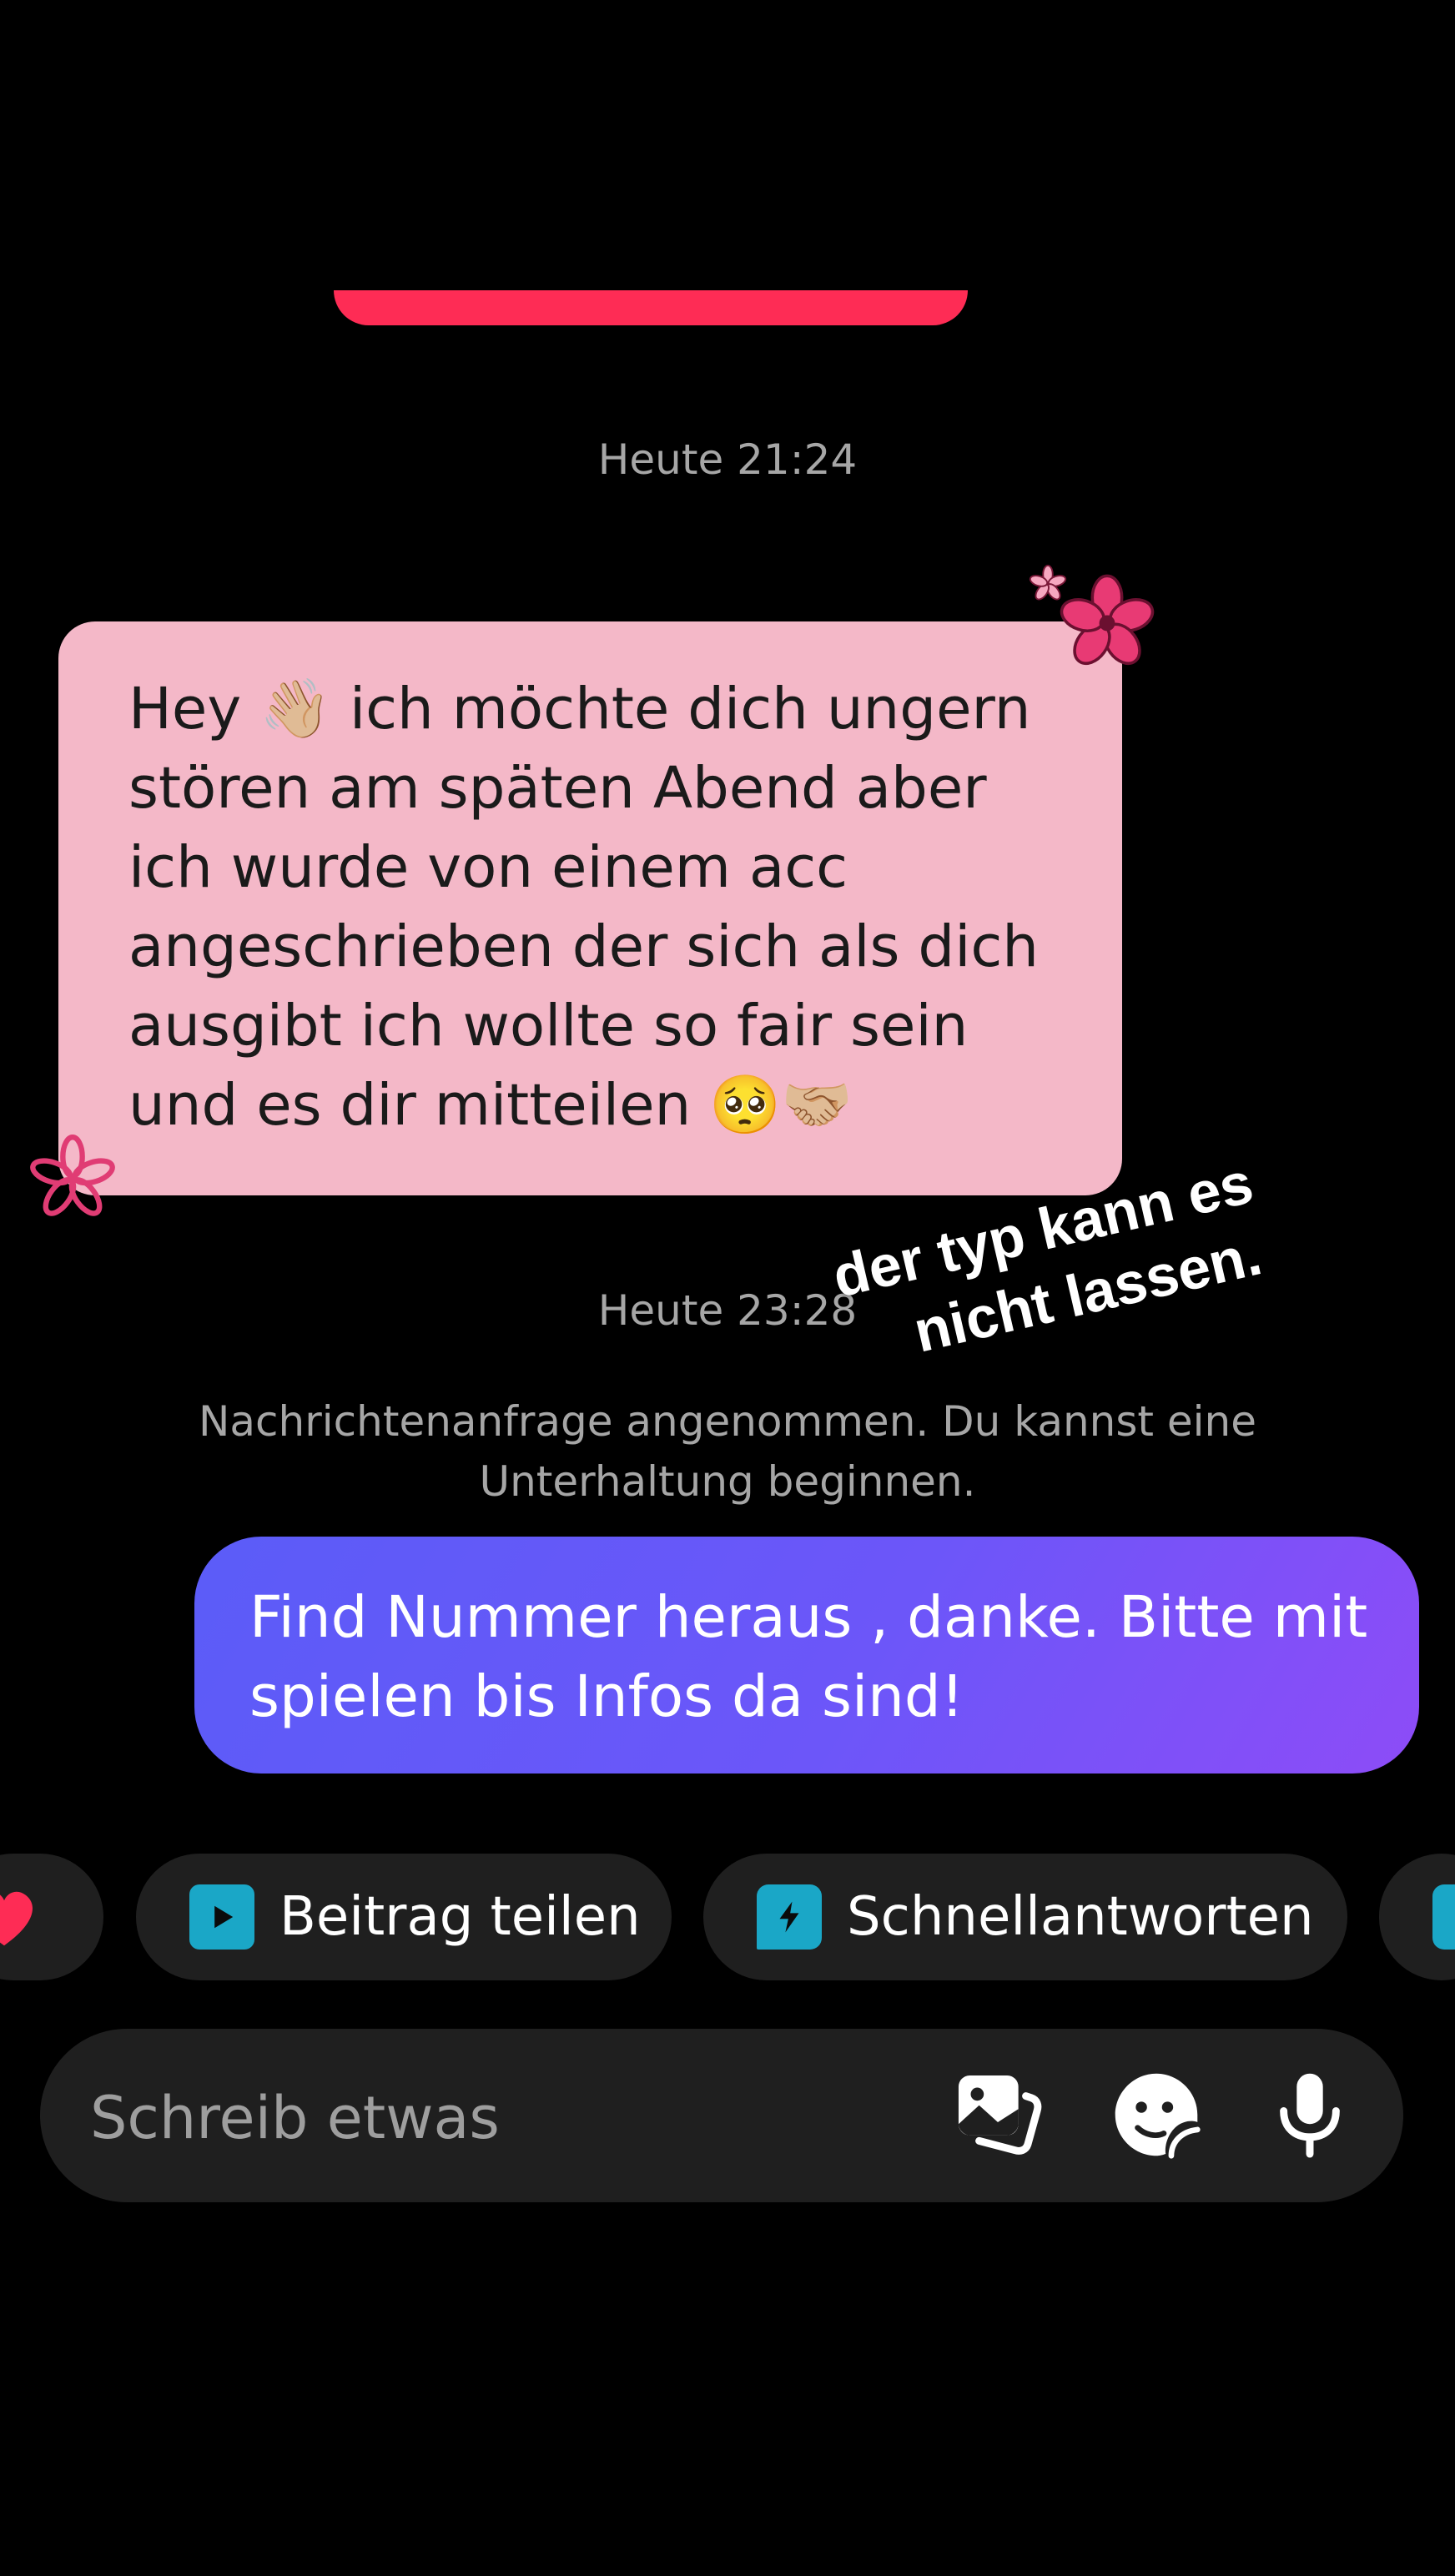  I want to click on chip-quick-replies: Schnellantworten, so click(1025, 1917).